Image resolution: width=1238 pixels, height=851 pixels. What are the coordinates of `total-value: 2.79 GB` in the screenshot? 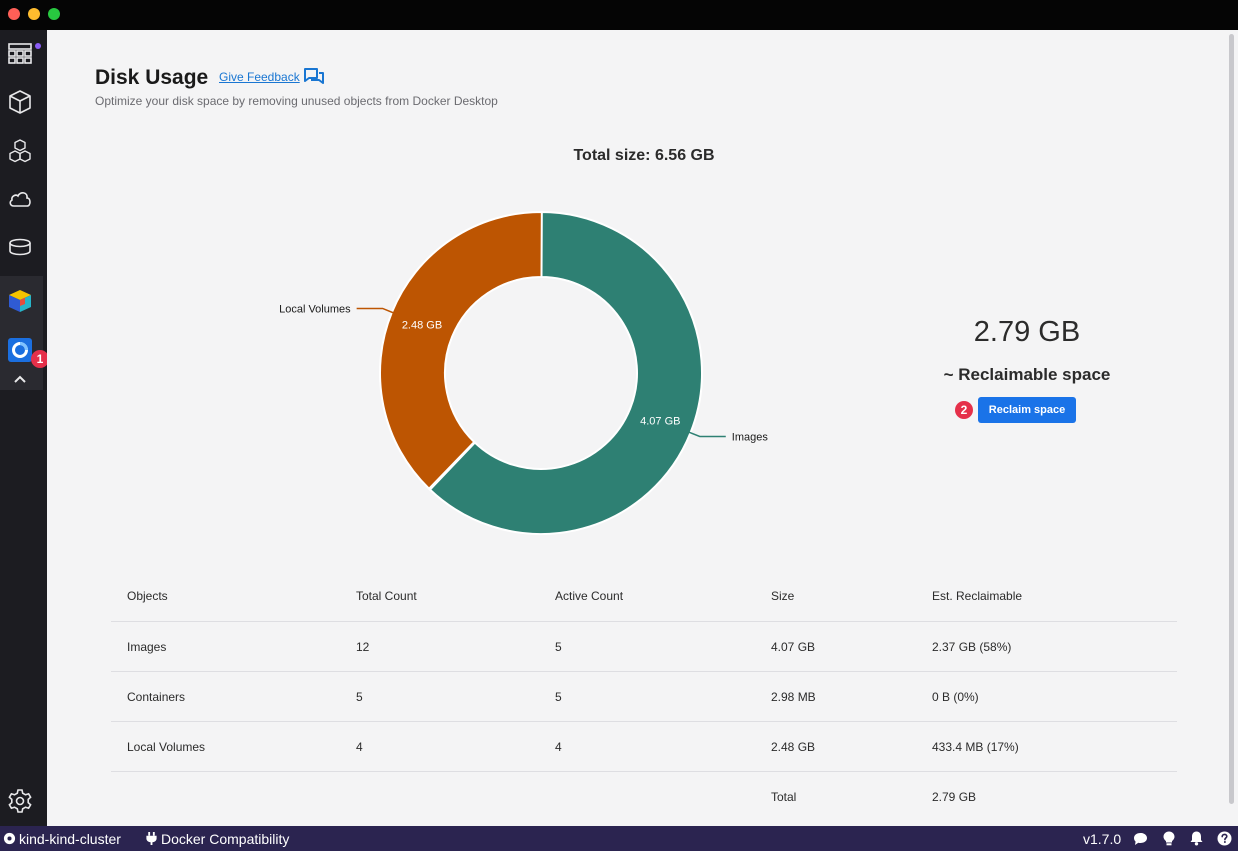 It's located at (954, 797).